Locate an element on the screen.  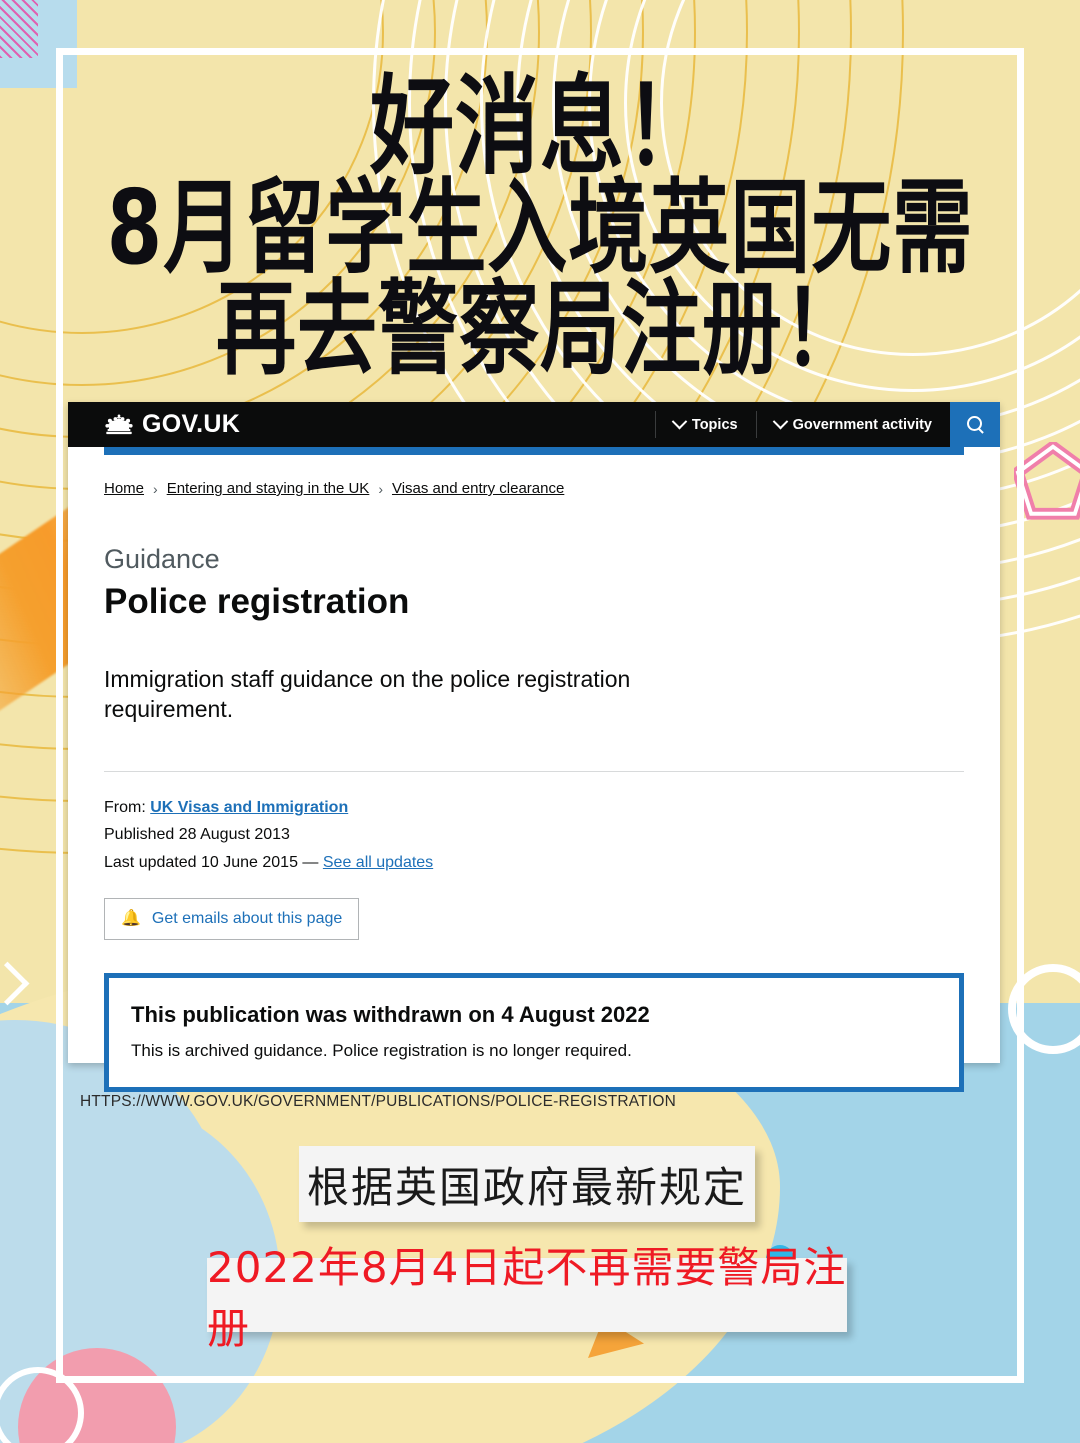
metadata-published-date: 28 August 2013 is located at coordinates (234, 835).